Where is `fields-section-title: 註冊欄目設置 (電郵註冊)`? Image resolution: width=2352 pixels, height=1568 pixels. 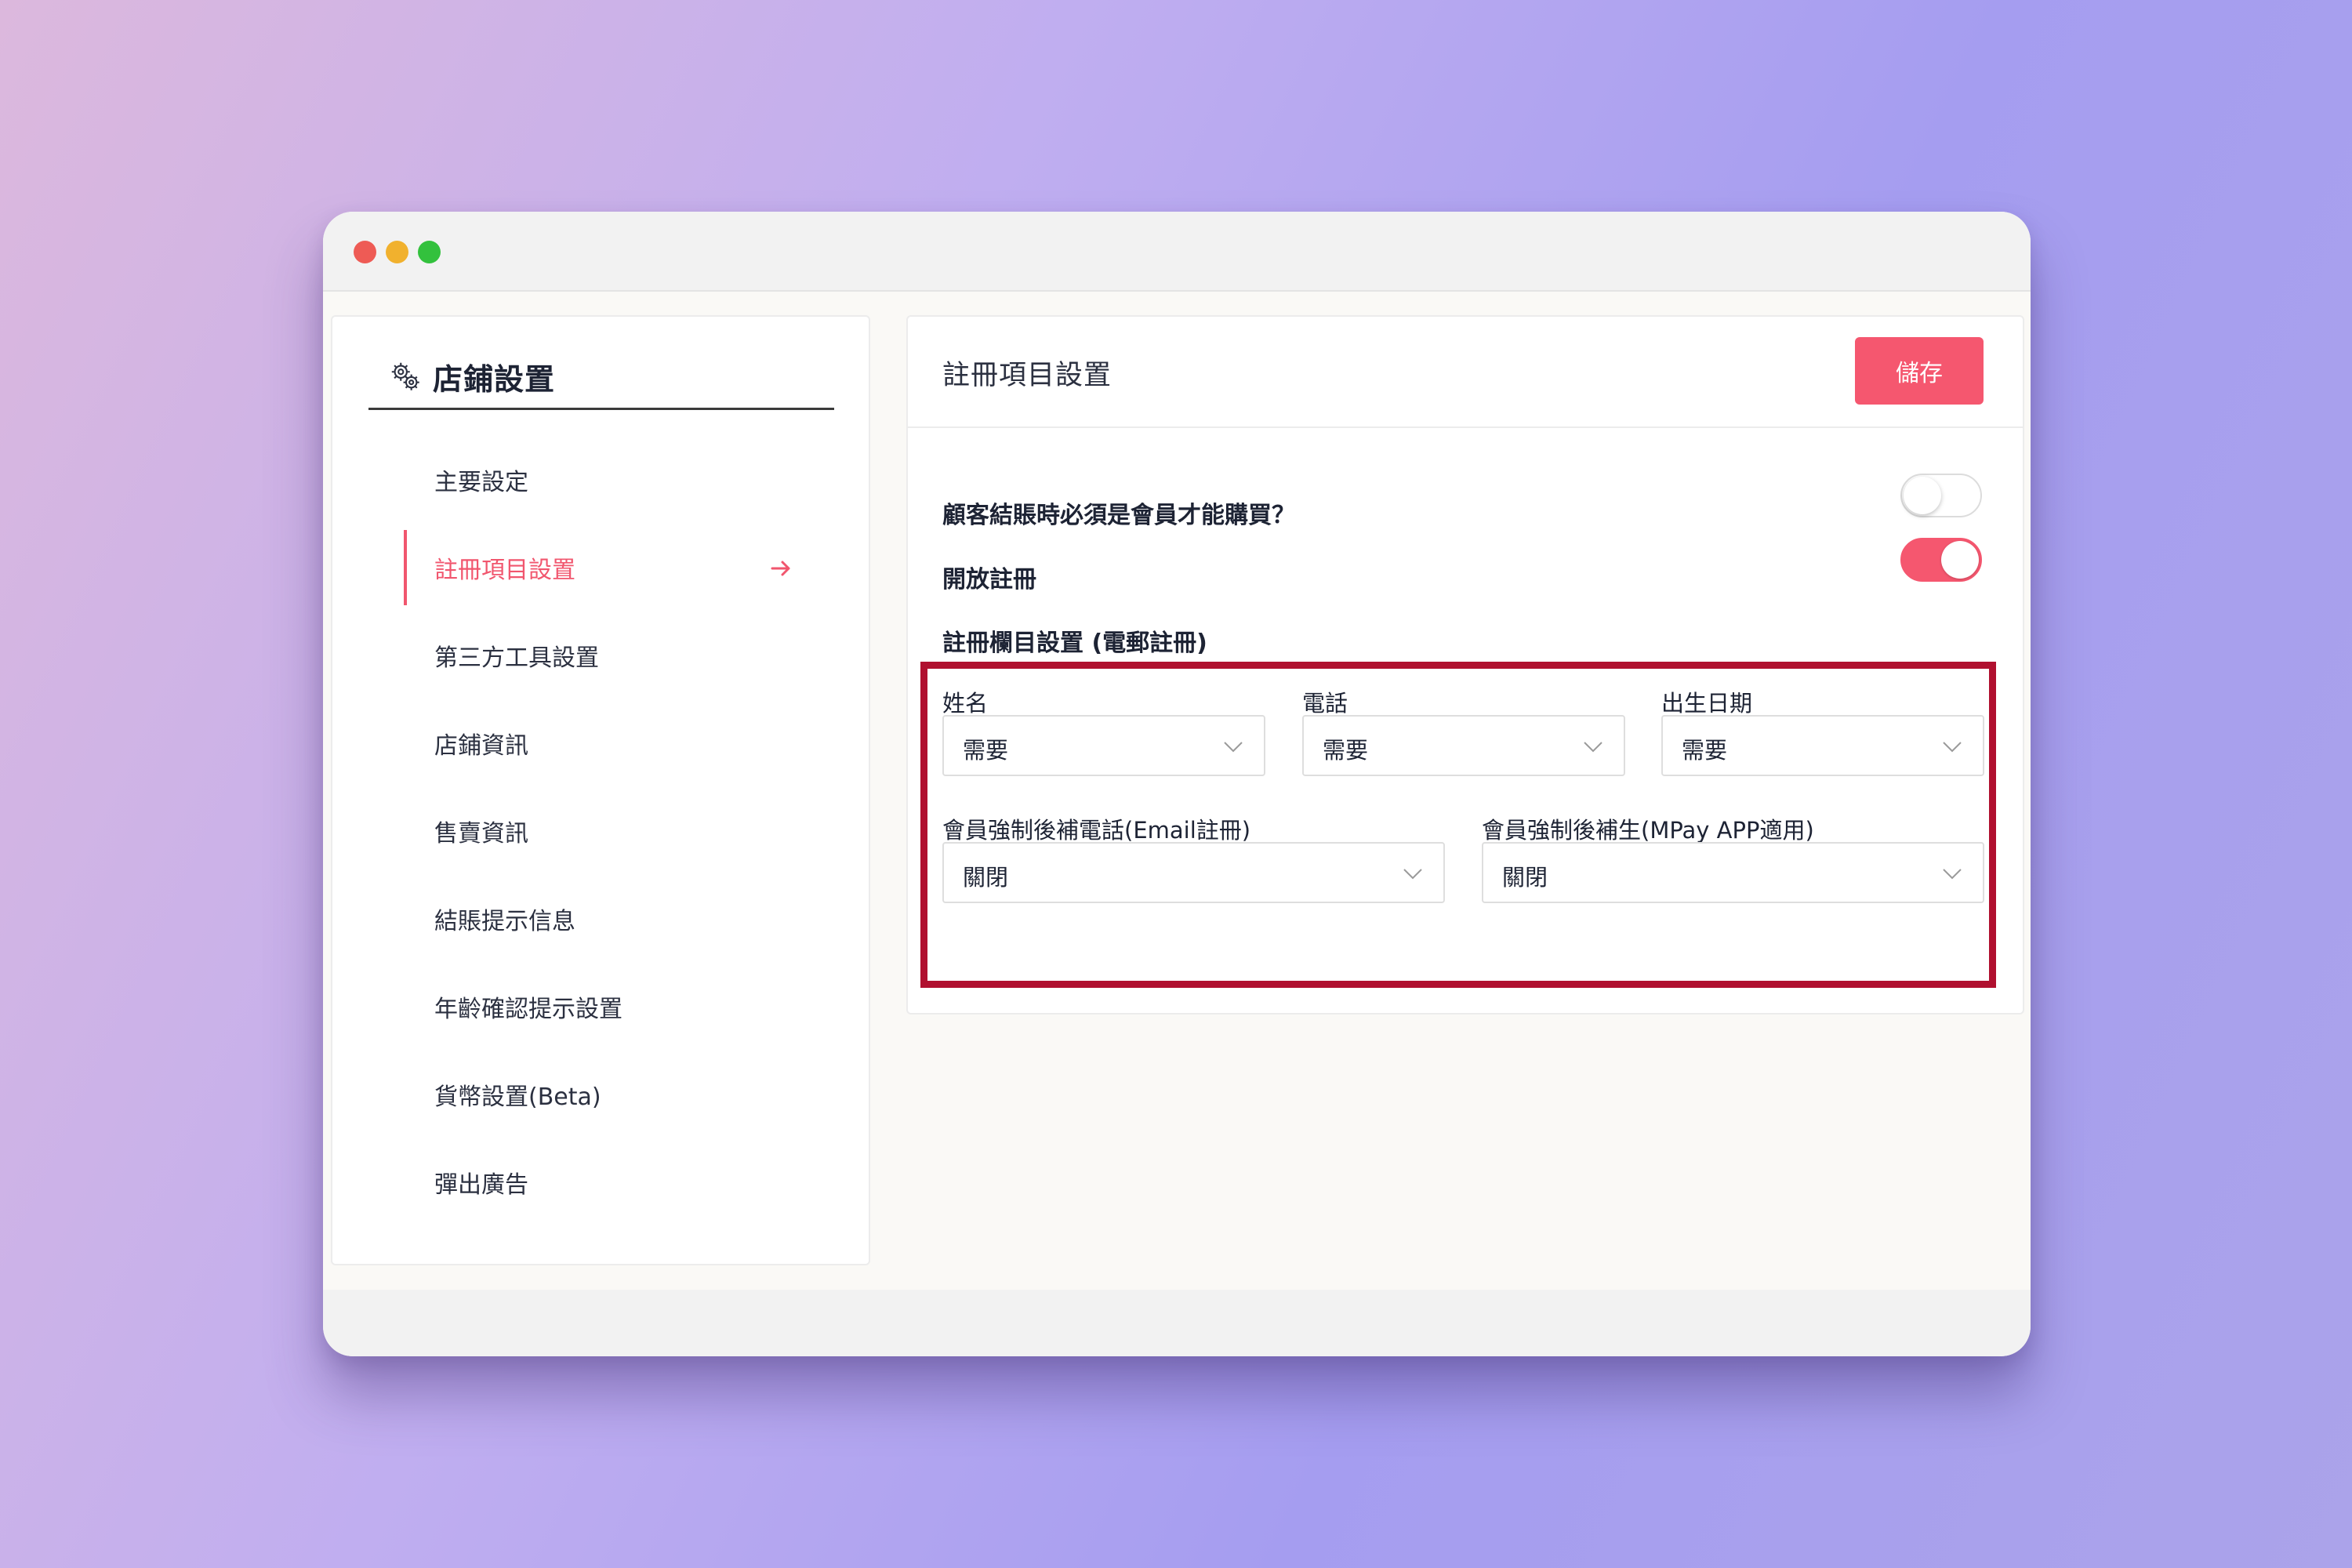
fields-section-title: 註冊欄目設置 (電郵註冊) is located at coordinates (1074, 643).